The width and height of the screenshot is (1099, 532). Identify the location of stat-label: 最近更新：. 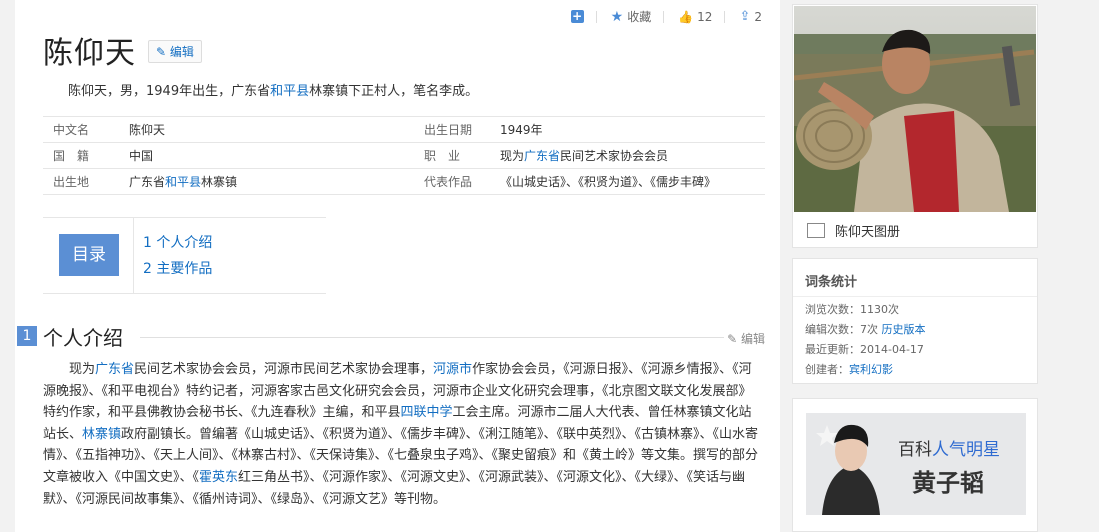
(832, 349).